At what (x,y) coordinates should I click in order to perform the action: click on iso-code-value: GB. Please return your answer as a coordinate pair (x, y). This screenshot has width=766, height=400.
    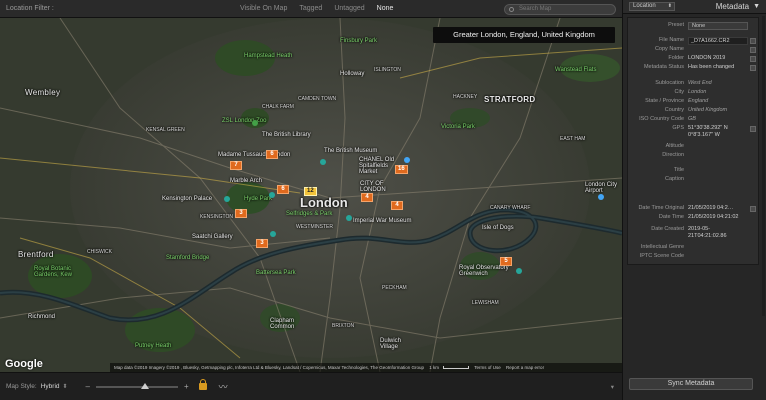
    Looking at the image, I should click on (718, 119).